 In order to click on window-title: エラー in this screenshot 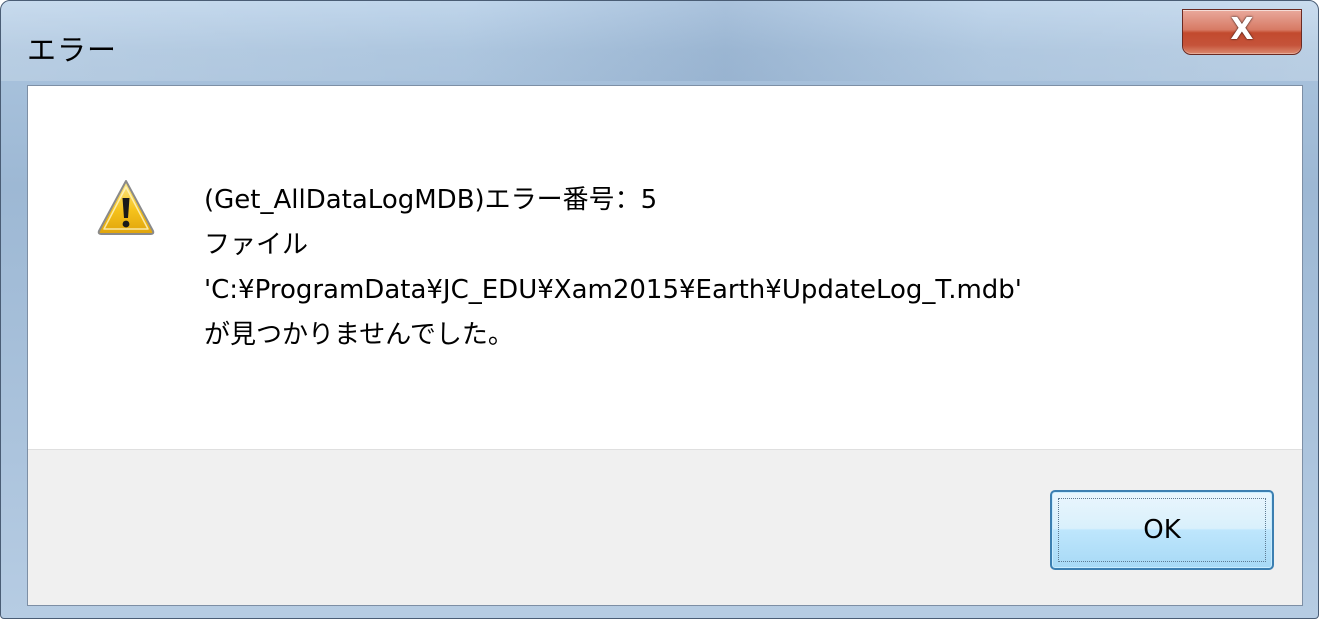, I will do `click(72, 50)`.